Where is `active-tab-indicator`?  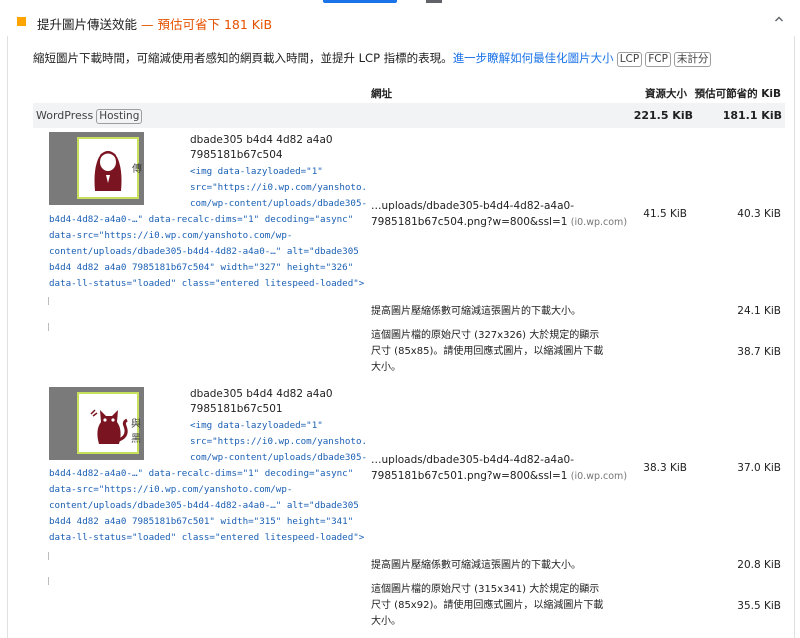
active-tab-indicator is located at coordinates (360, 1).